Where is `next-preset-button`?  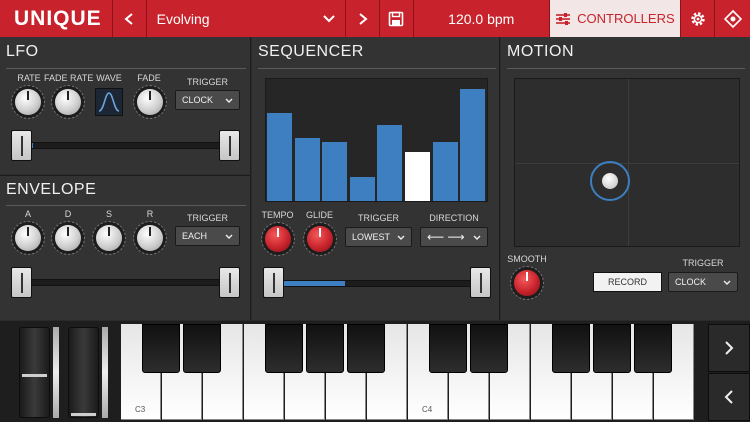
next-preset-button is located at coordinates (362, 18).